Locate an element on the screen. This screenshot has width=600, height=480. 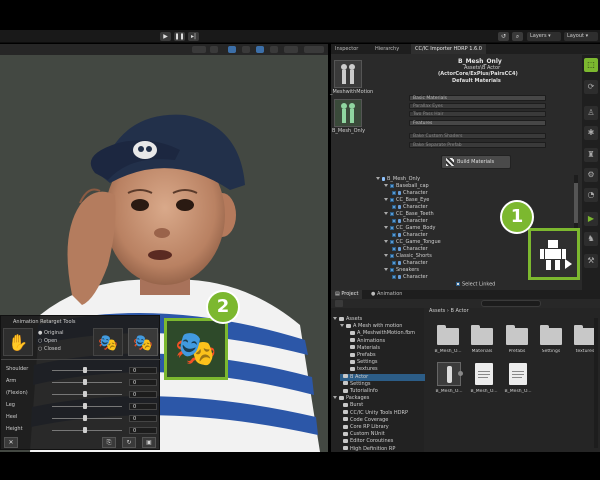
walk-icon: ♞ is located at coordinates (591, 239).